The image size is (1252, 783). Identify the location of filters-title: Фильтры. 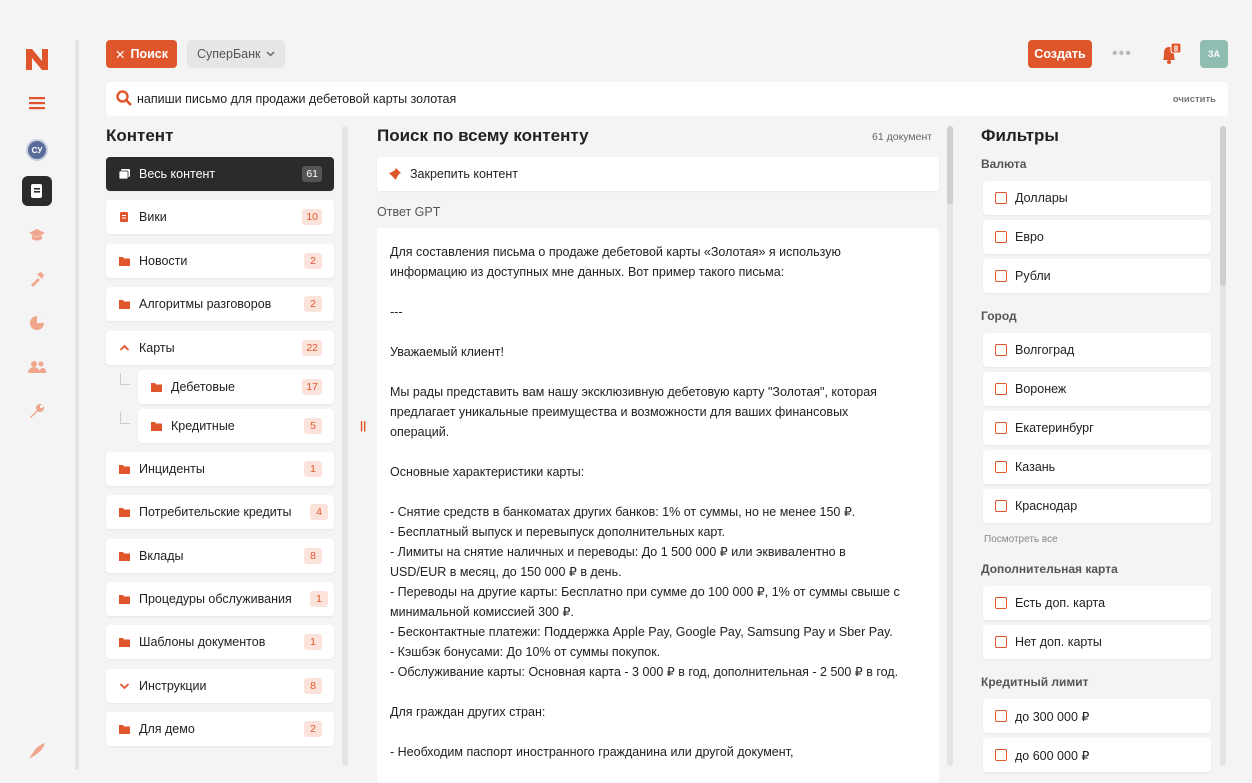
(1020, 135).